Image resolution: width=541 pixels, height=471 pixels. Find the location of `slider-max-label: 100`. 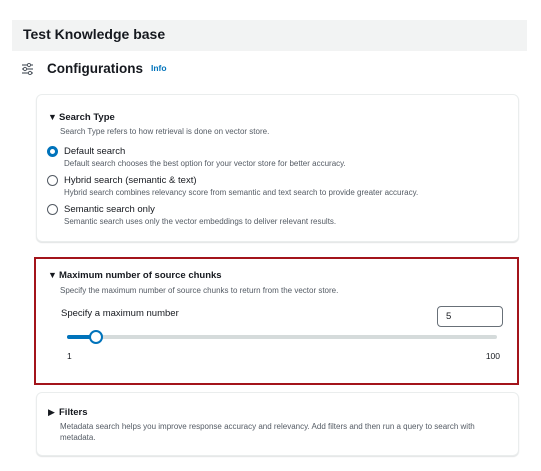

slider-max-label: 100 is located at coordinates (492, 356).